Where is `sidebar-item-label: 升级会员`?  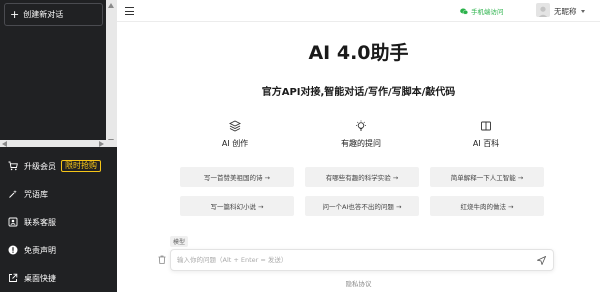
sidebar-item-label: 升级会员 is located at coordinates (40, 166).